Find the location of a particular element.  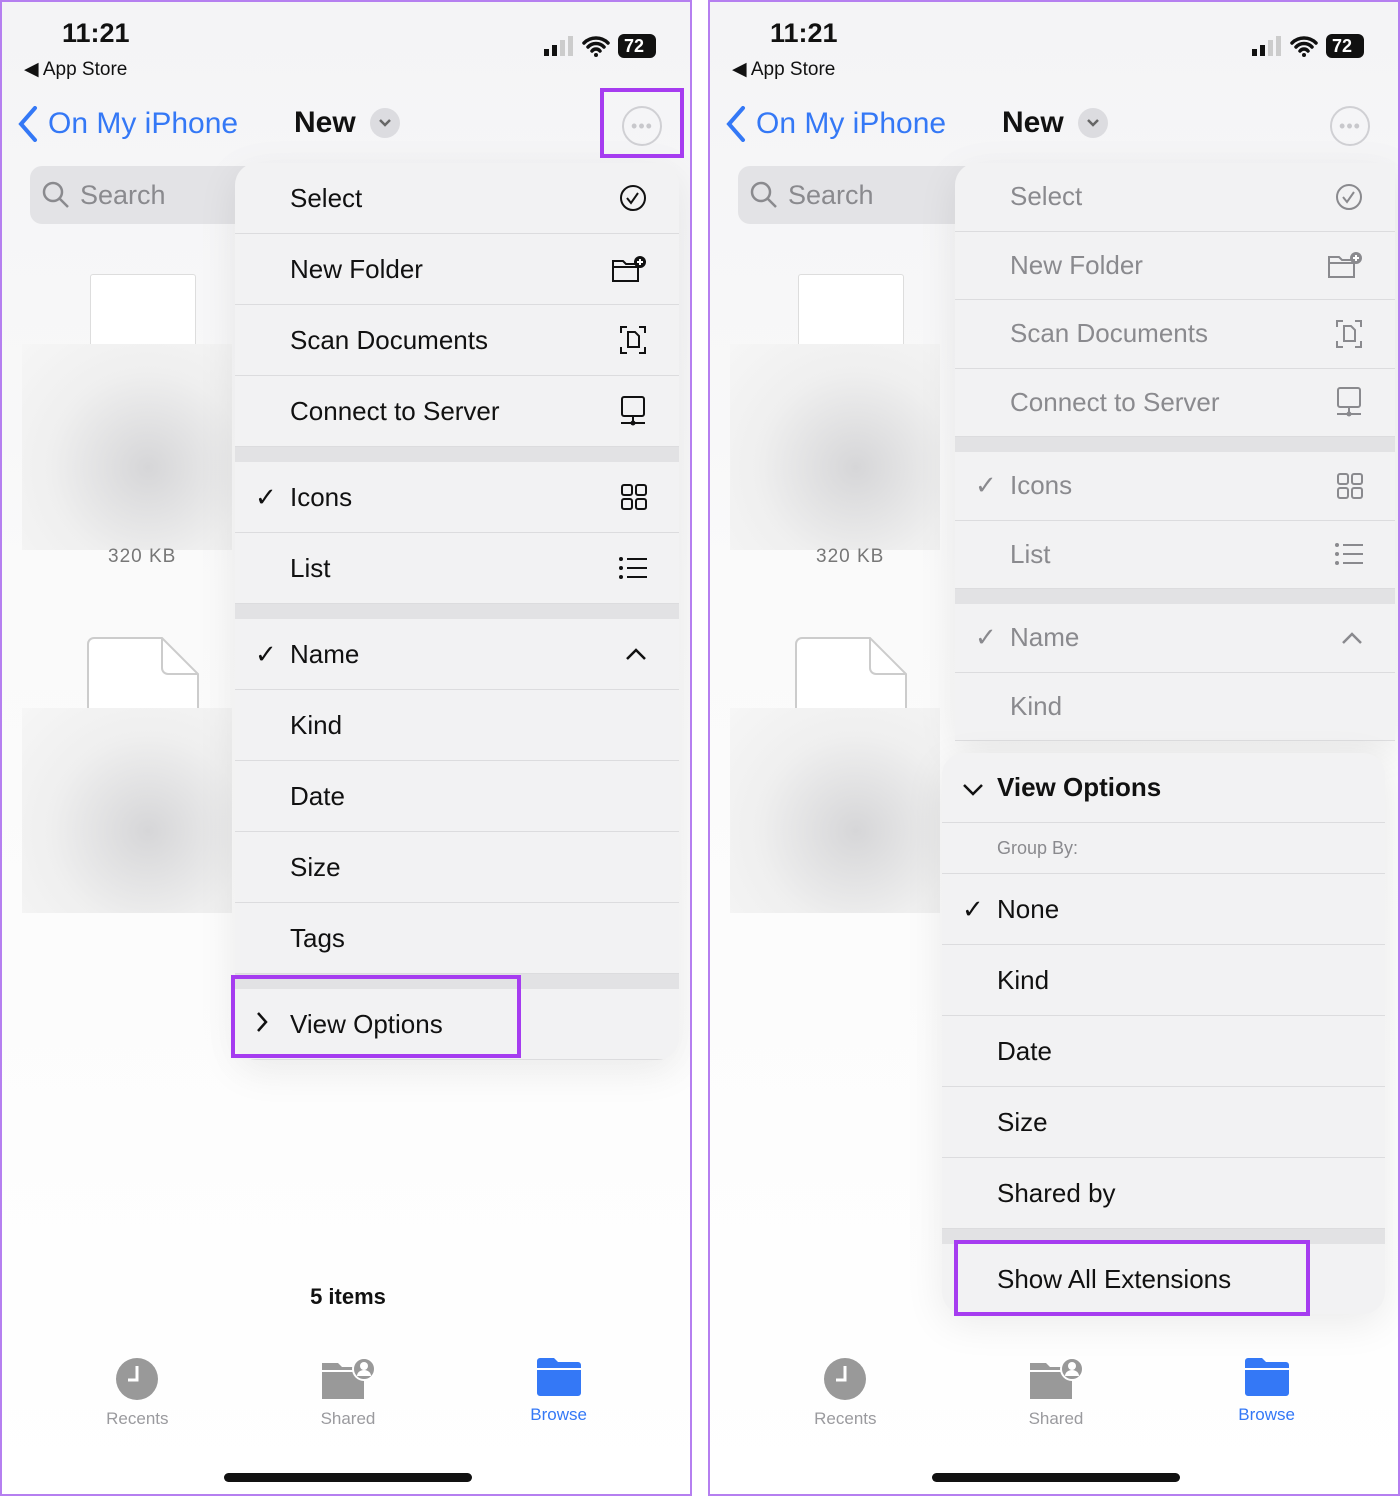

item-count: 5 items is located at coordinates (348, 1296).